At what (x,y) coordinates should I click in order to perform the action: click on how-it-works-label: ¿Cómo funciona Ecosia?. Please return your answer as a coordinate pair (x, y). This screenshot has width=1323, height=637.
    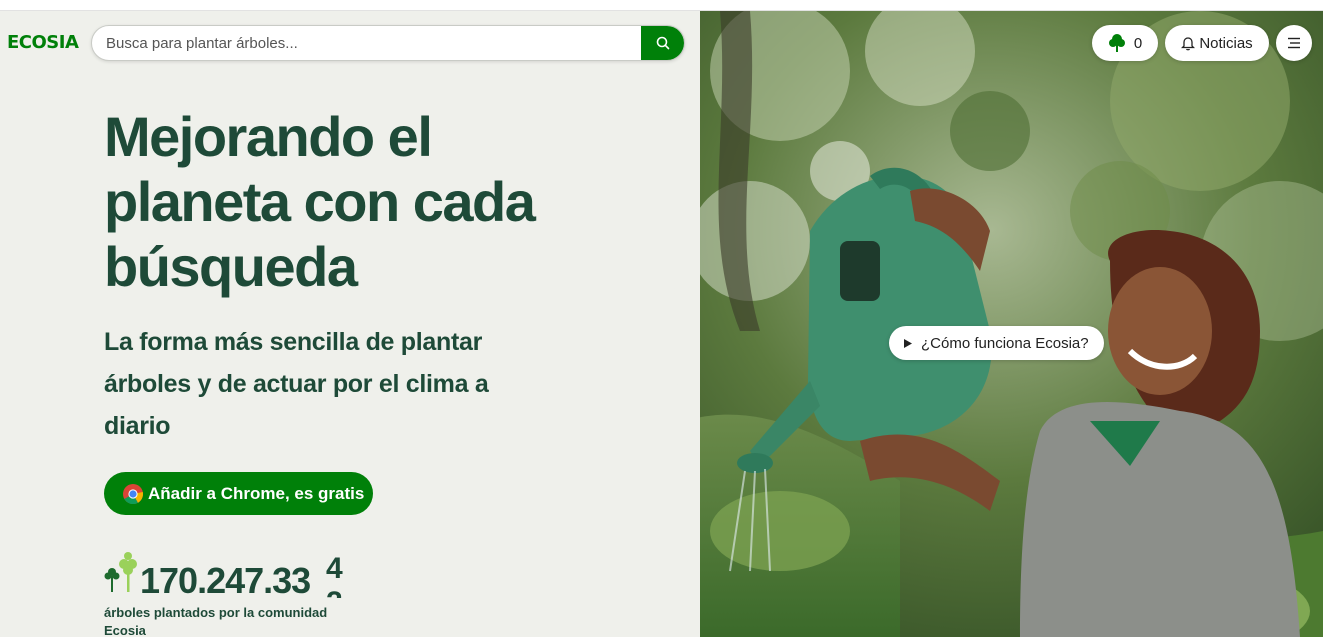
    Looking at the image, I should click on (1005, 343).